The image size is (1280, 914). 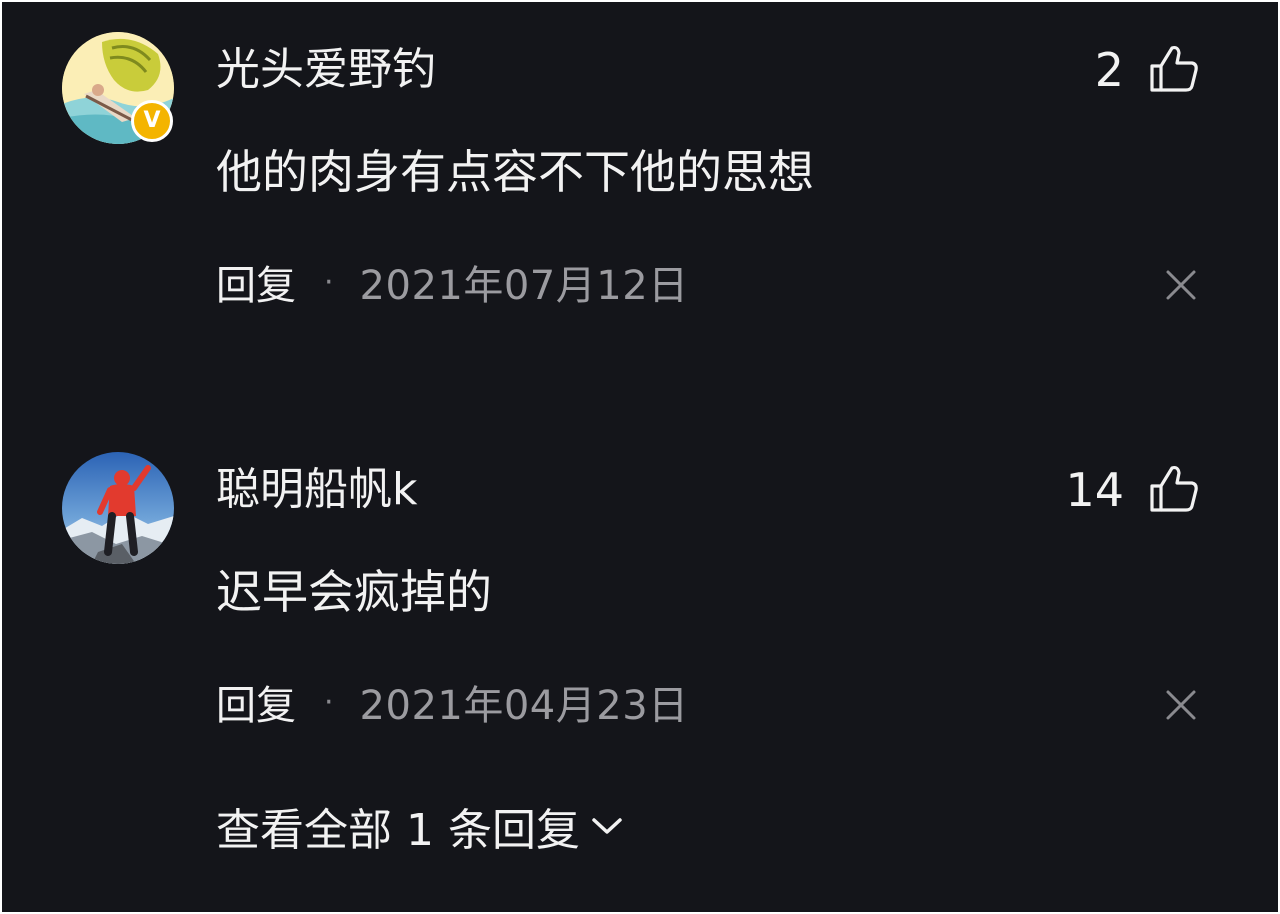 What do you see at coordinates (398, 830) in the screenshot?
I see `view-all-replies-label: 查看全部 1 条回复` at bounding box center [398, 830].